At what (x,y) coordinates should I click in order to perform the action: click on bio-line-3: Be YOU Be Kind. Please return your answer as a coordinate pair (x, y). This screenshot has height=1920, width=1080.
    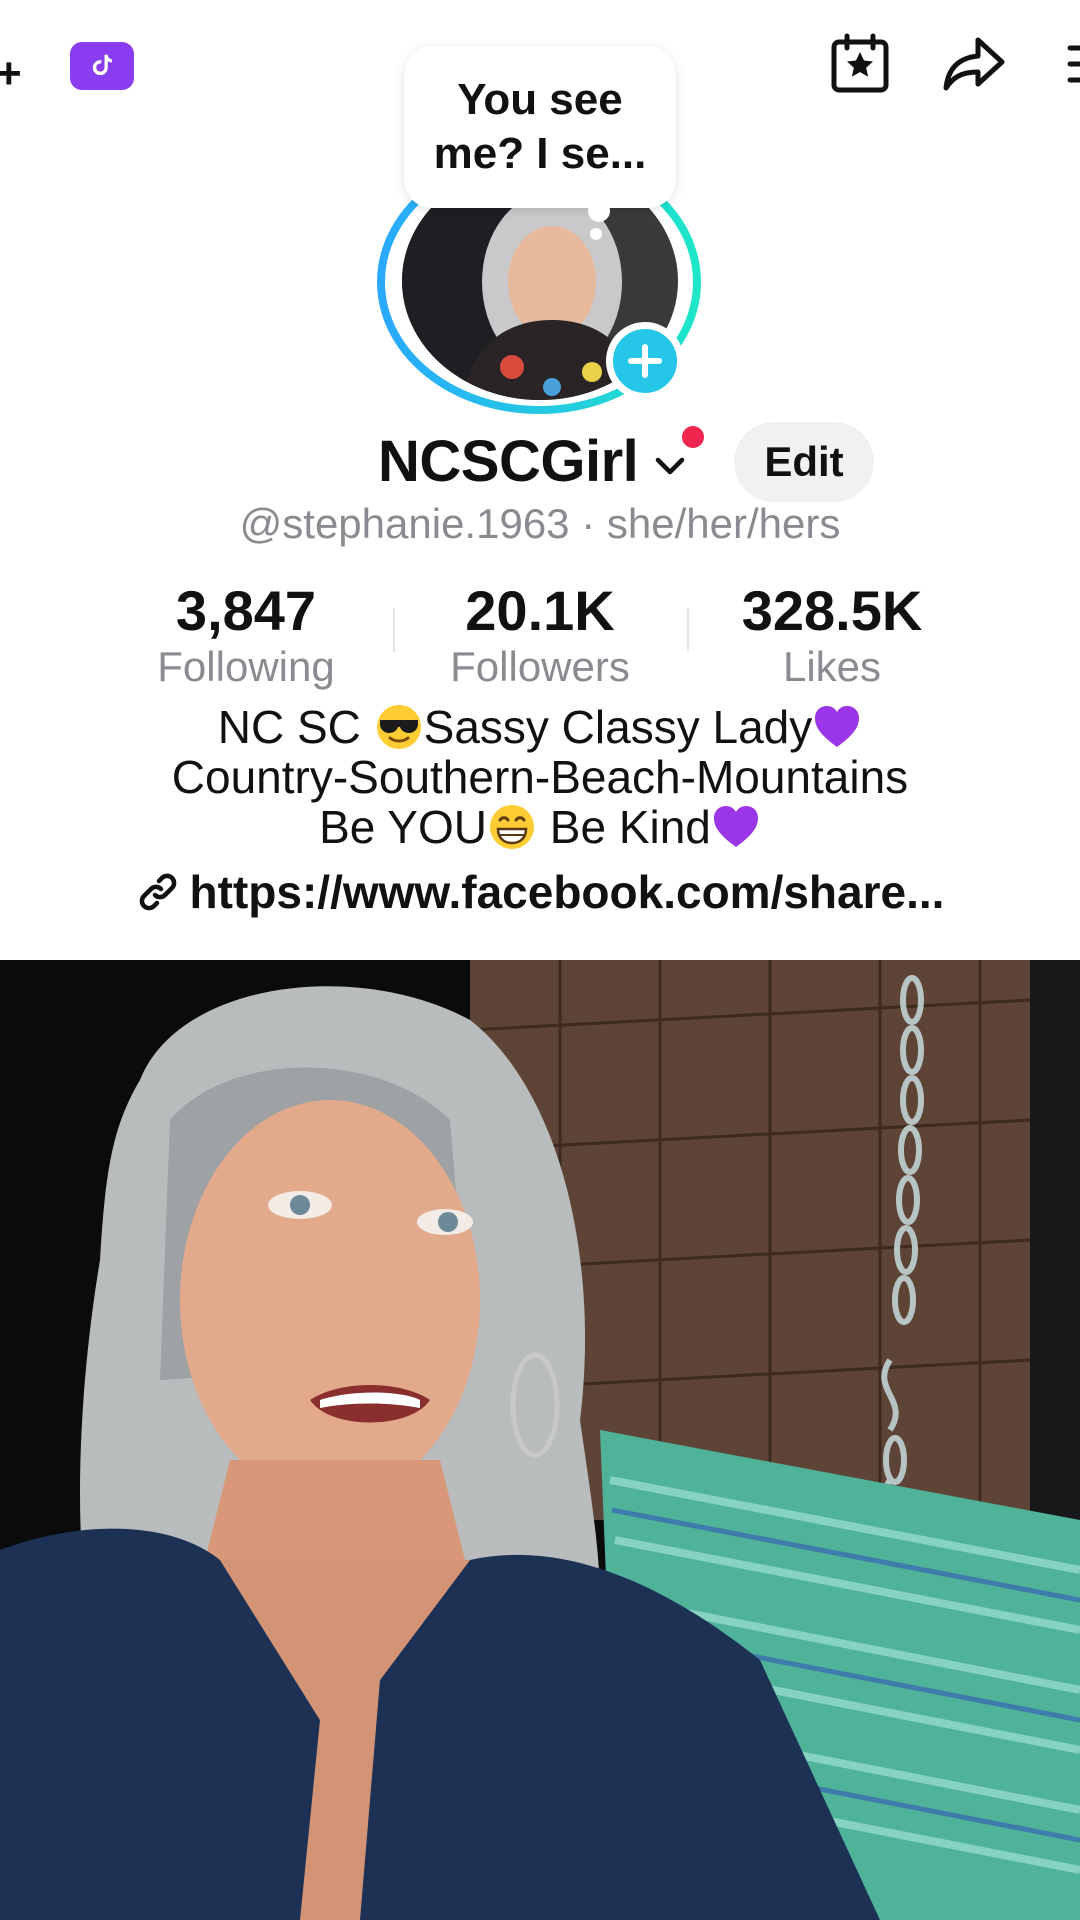
    Looking at the image, I should click on (540, 827).